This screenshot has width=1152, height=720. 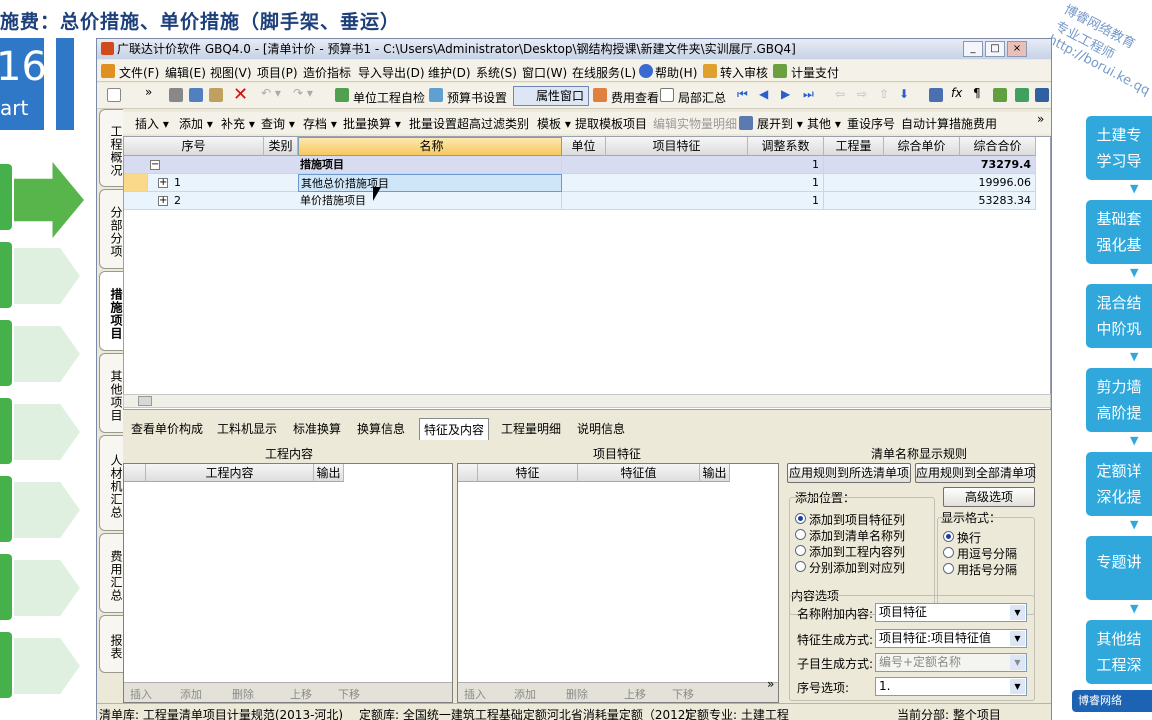 What do you see at coordinates (247, 429) in the screenshot?
I see `tab-material-display: 工料机显示` at bounding box center [247, 429].